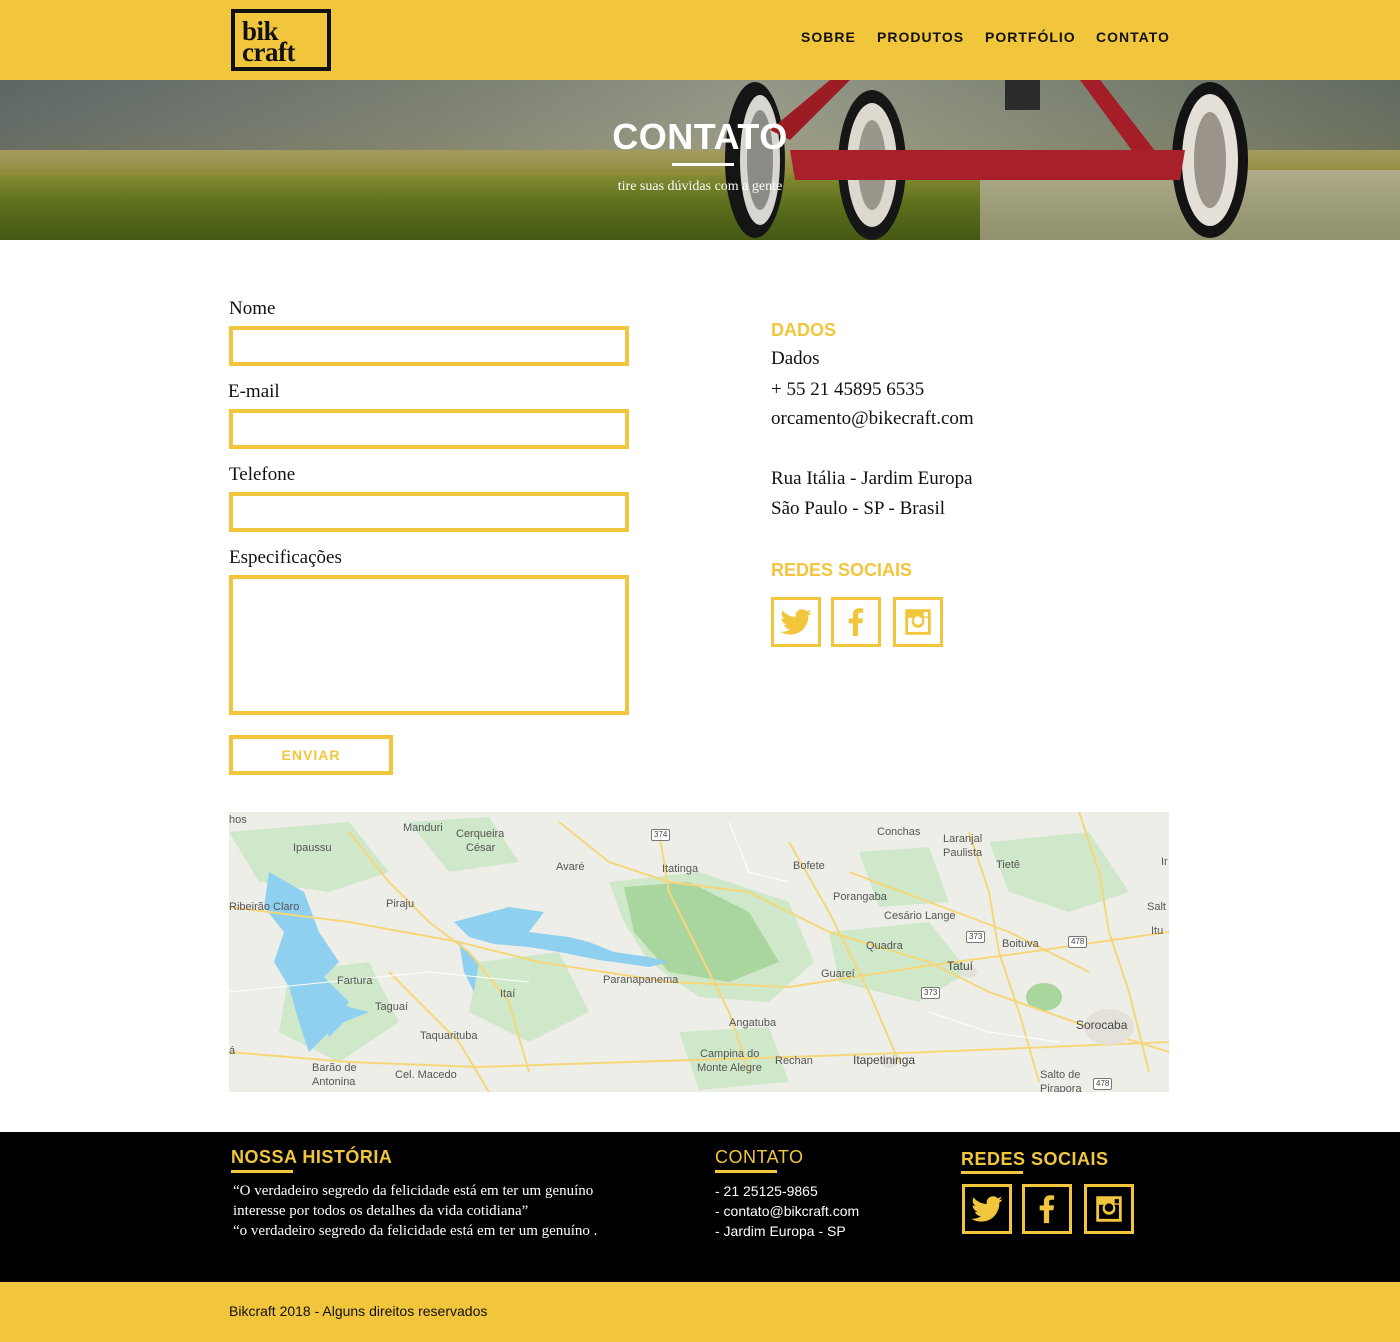 Image resolution: width=1400 pixels, height=1342 pixels. What do you see at coordinates (262, 474) in the screenshot?
I see `telefone-label: Telefone` at bounding box center [262, 474].